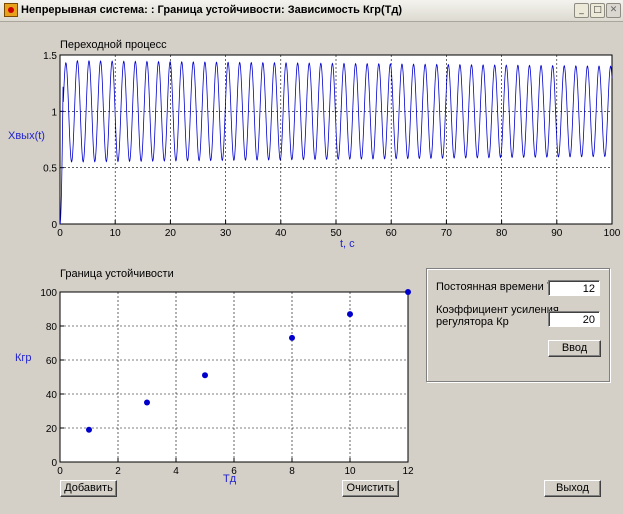  What do you see at coordinates (52, 429) in the screenshot?
I see `plot2-tick-label-y: 20` at bounding box center [52, 429].